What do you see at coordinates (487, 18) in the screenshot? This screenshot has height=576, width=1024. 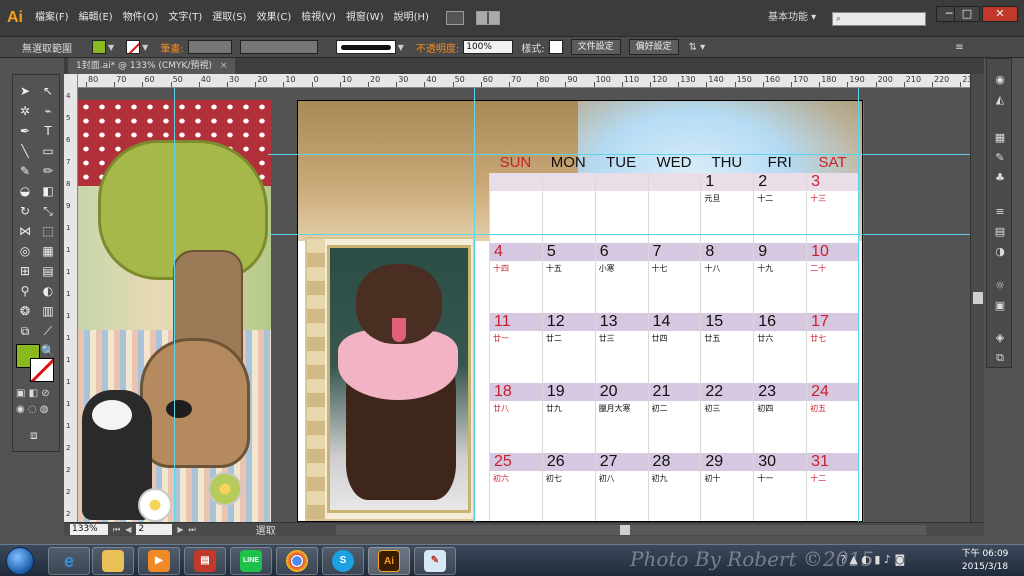 I see `arrange-documents-icon` at bounding box center [487, 18].